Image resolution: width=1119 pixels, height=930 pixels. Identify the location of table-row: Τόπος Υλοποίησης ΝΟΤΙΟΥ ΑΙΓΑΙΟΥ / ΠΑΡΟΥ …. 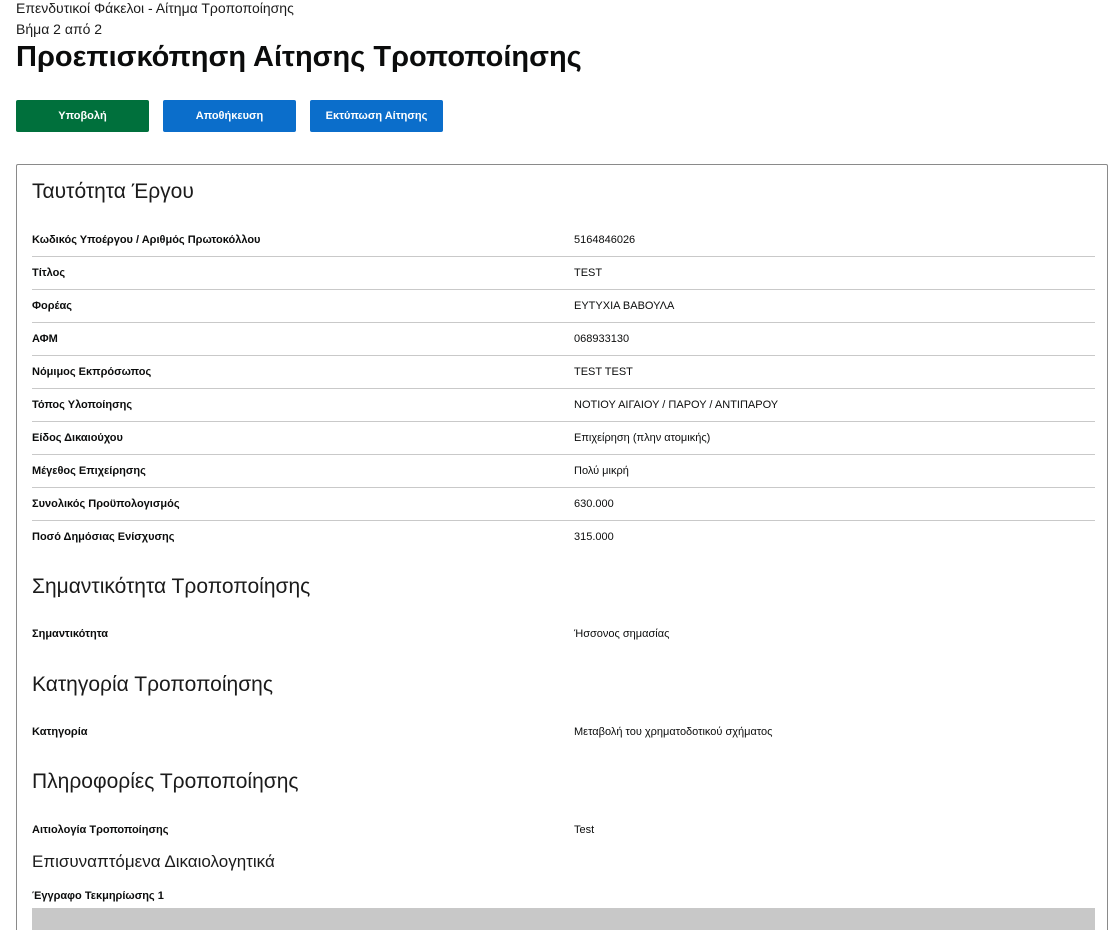
(563, 405).